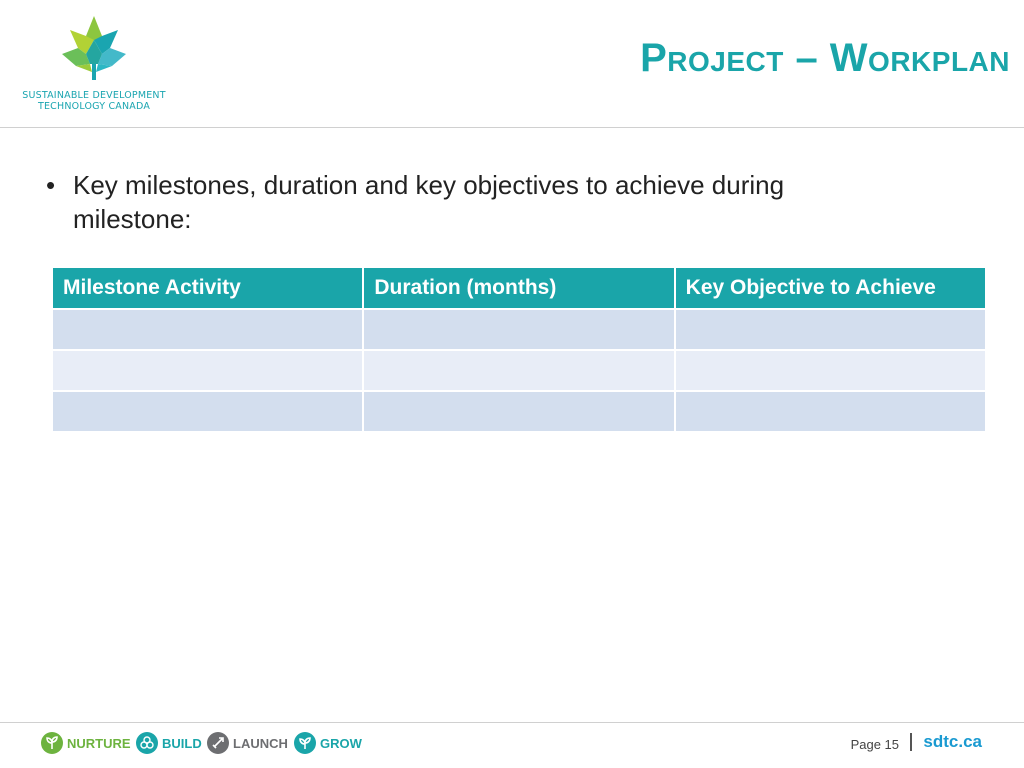 Image resolution: width=1024 pixels, height=768 pixels. What do you see at coordinates (341, 743) in the screenshot?
I see `footer-stage-label: GROW` at bounding box center [341, 743].